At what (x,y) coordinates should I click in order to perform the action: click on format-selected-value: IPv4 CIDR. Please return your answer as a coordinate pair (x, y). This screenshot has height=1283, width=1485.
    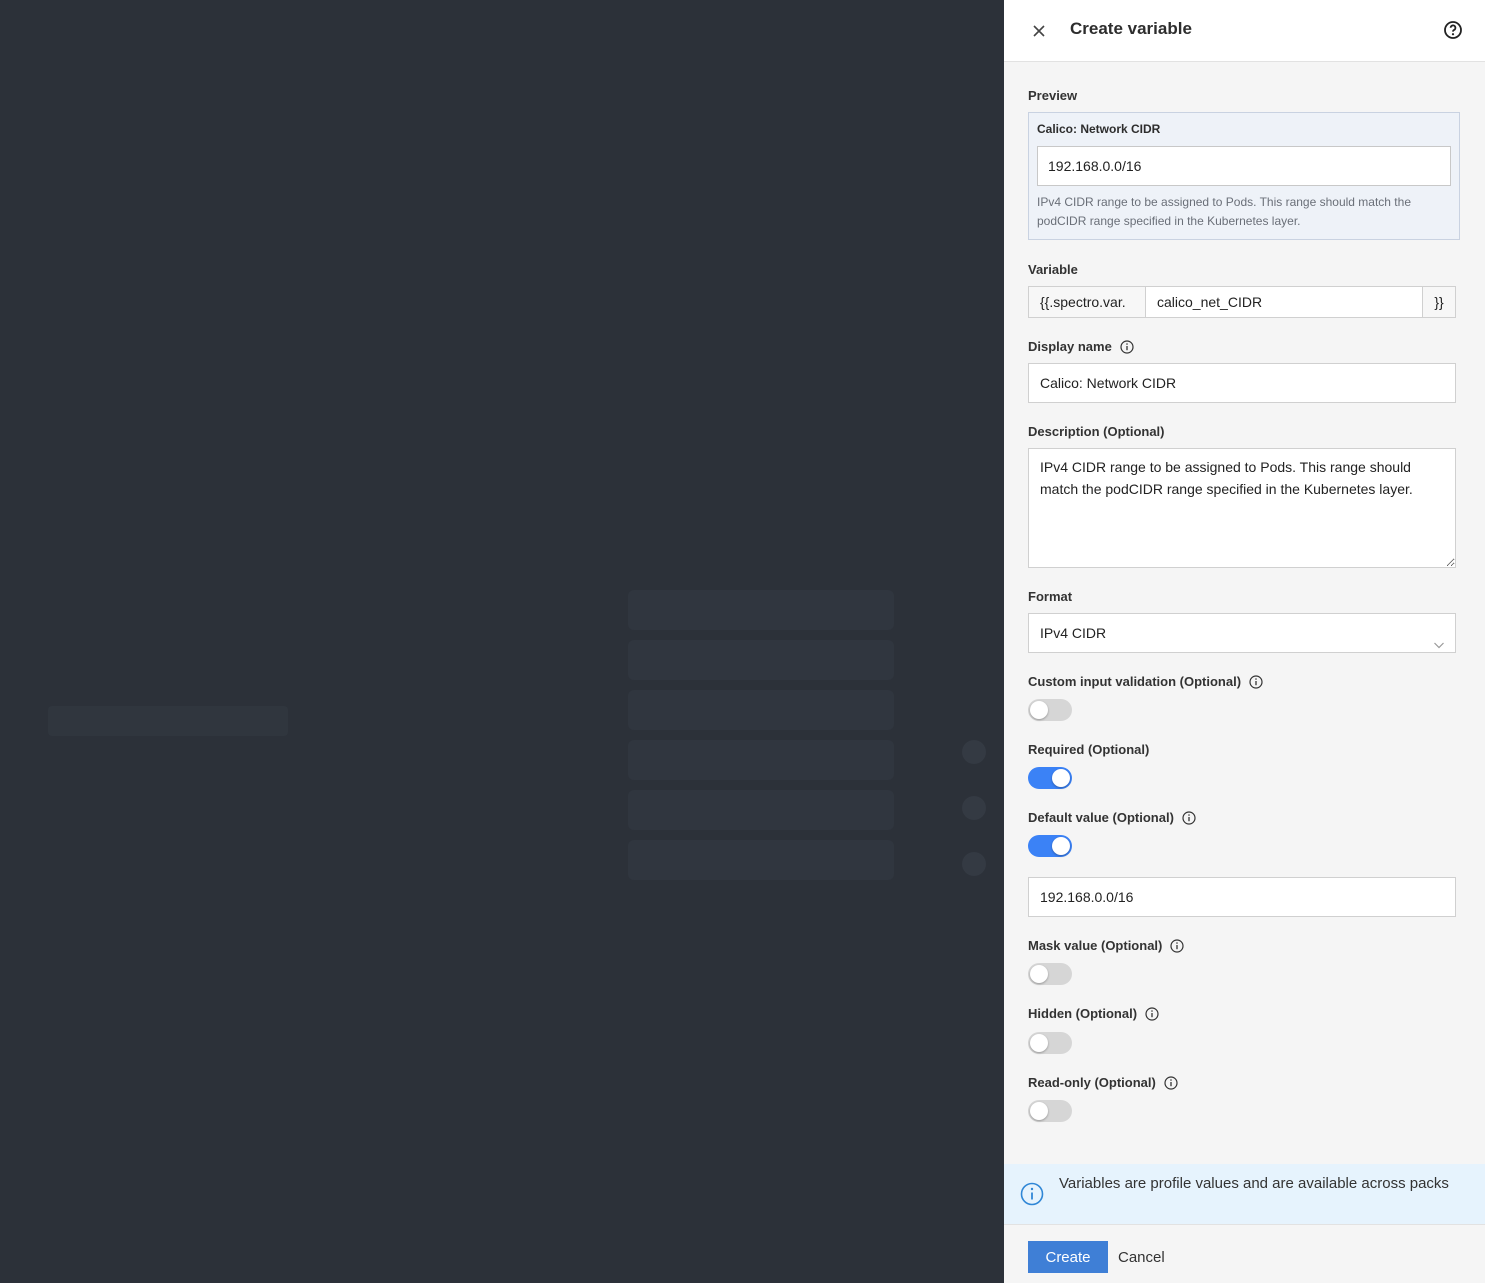
    Looking at the image, I should click on (1073, 633).